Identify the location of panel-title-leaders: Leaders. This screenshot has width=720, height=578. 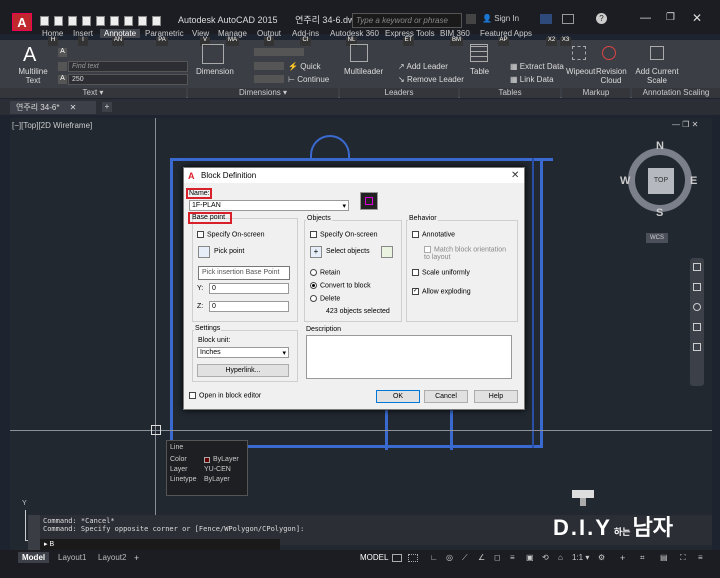
(399, 93).